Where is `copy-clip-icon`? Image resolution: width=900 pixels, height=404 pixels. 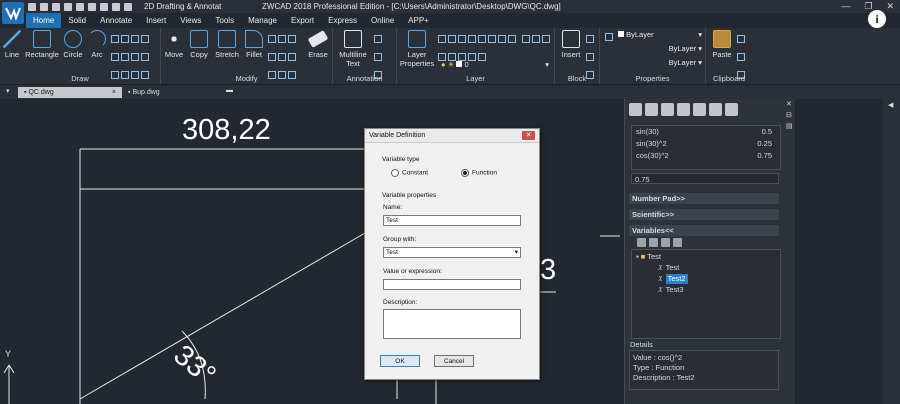
copy-clip-icon is located at coordinates (741, 57).